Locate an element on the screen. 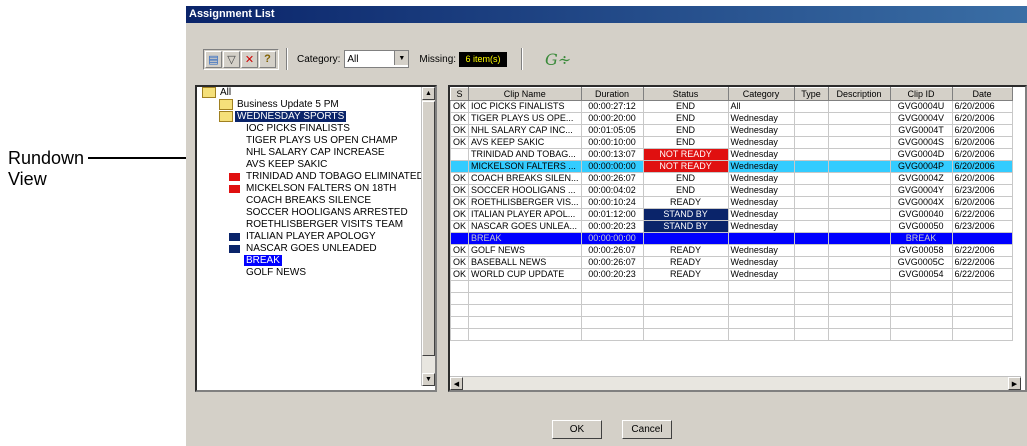 The image size is (1027, 446). tree-item: AVS KEEP SAKIC is located at coordinates (309, 165).